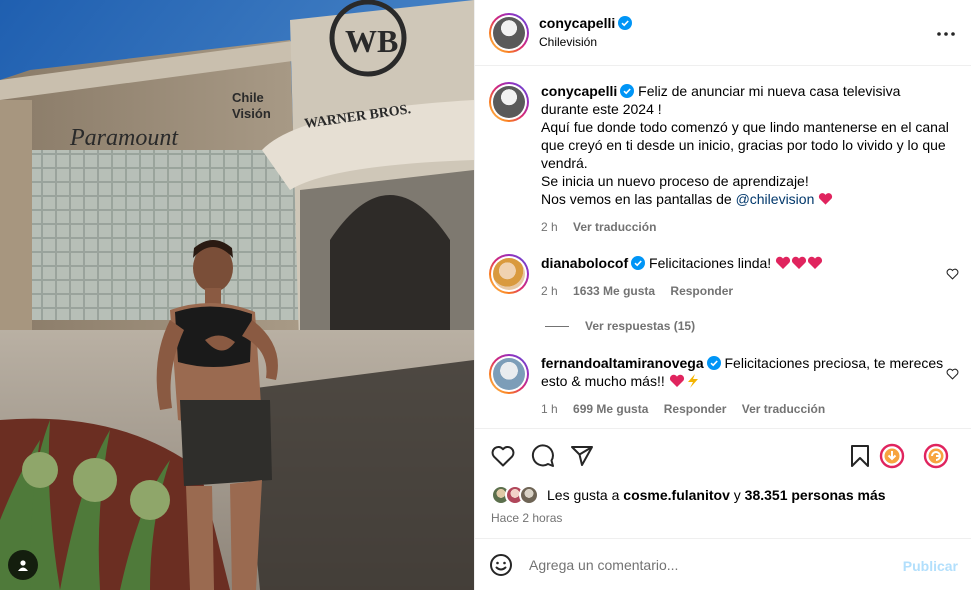  I want to click on more-options-button, so click(946, 34).